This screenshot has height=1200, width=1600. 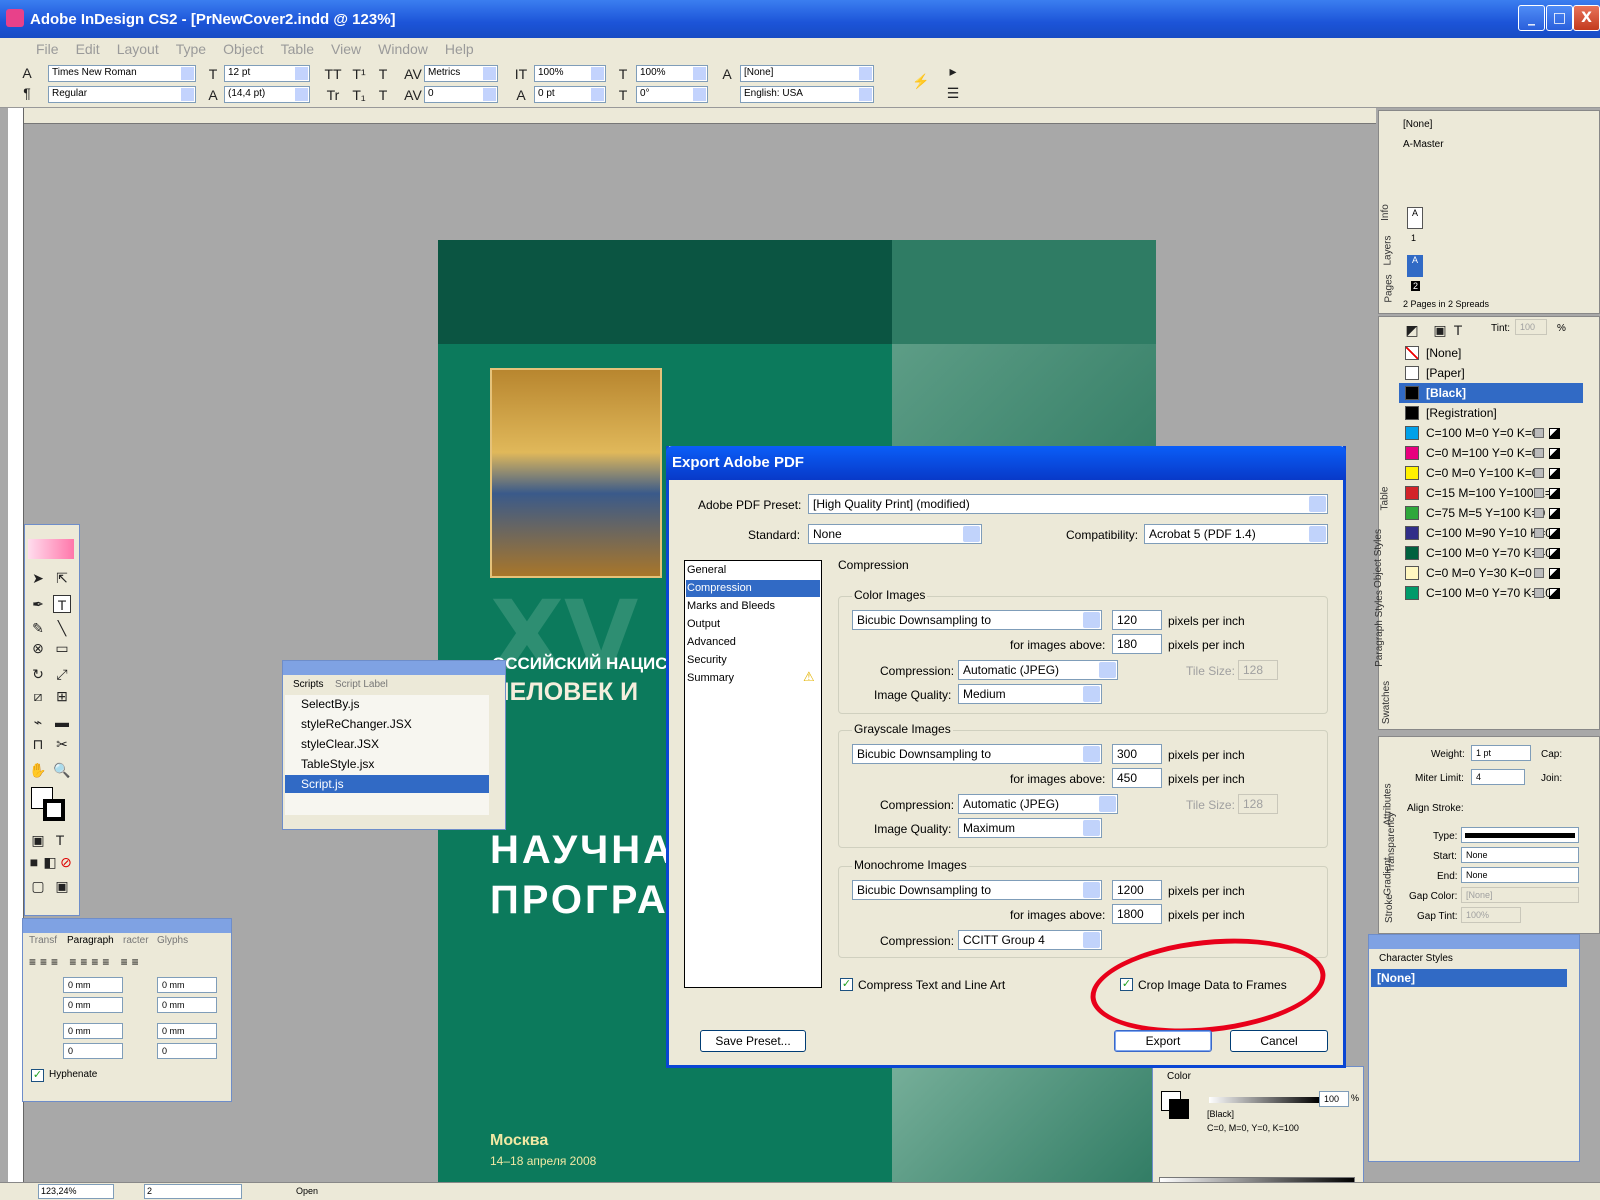 What do you see at coordinates (1068, 504) in the screenshot?
I see `preset-select: [High Quality Print] (modified)` at bounding box center [1068, 504].